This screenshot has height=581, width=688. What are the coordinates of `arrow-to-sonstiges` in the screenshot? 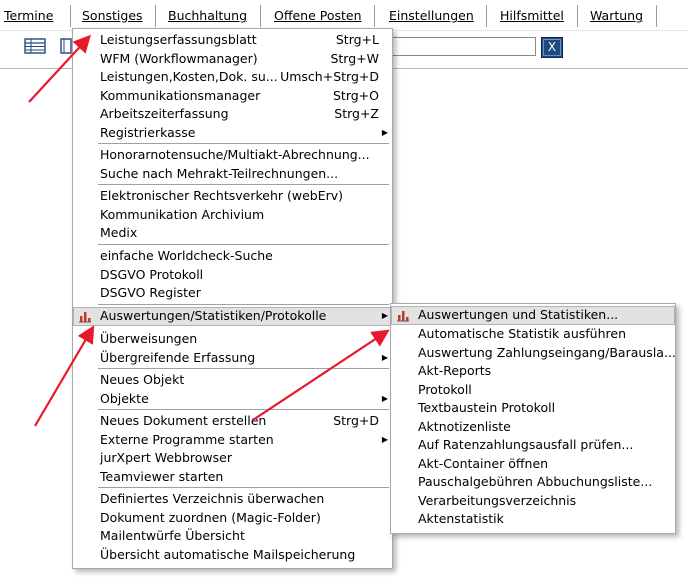 It's located at (59, 68).